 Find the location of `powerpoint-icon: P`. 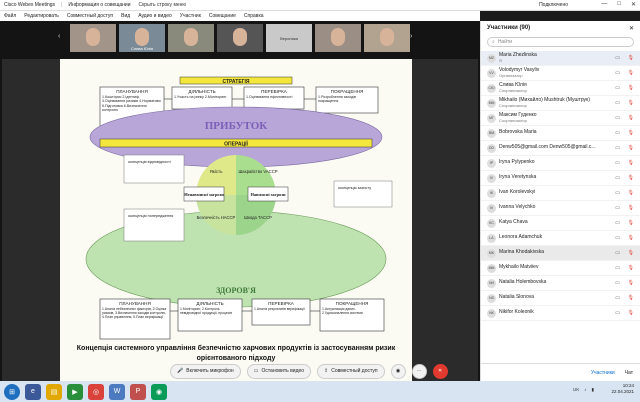

powerpoint-icon: P is located at coordinates (138, 391).